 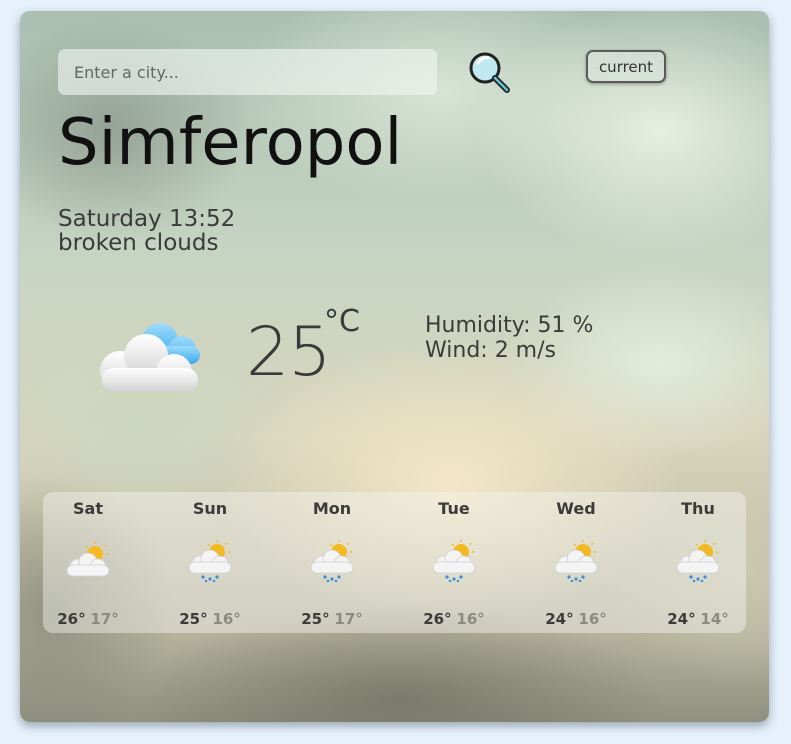 I want to click on weather-description: broken clouds, so click(x=138, y=243).